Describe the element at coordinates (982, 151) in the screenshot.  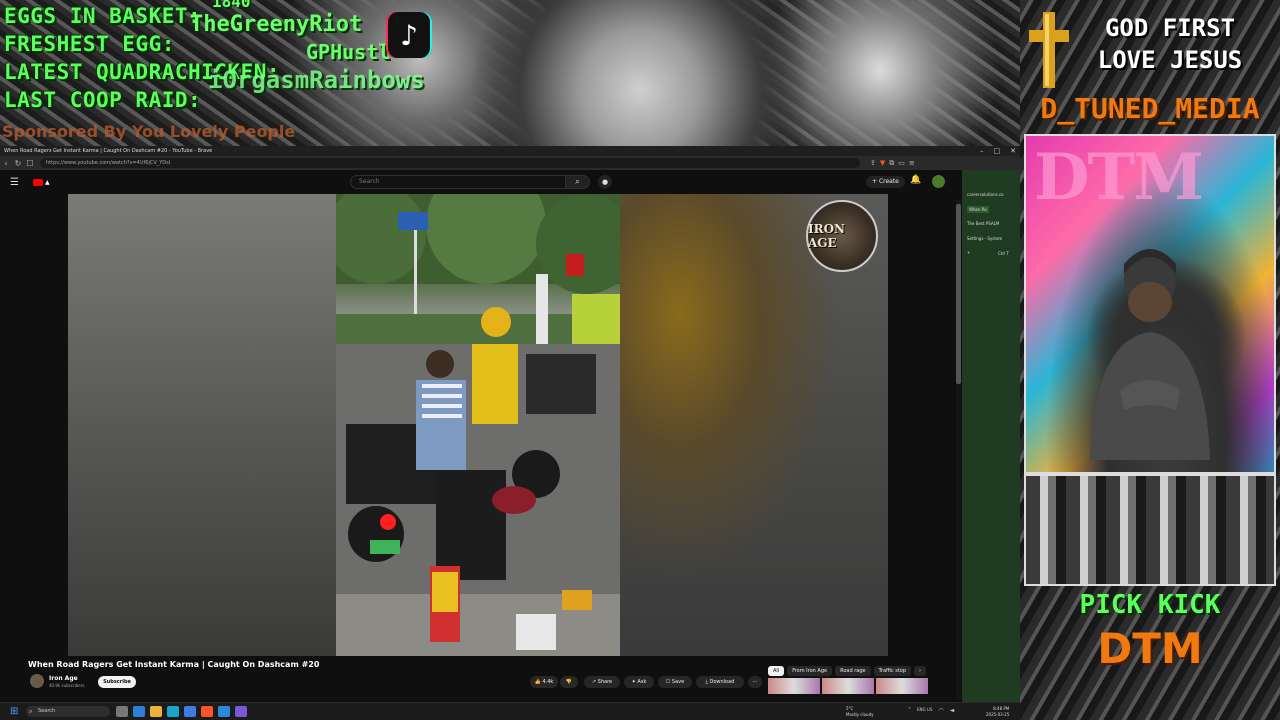
I see `minimize-icon: –` at that location.